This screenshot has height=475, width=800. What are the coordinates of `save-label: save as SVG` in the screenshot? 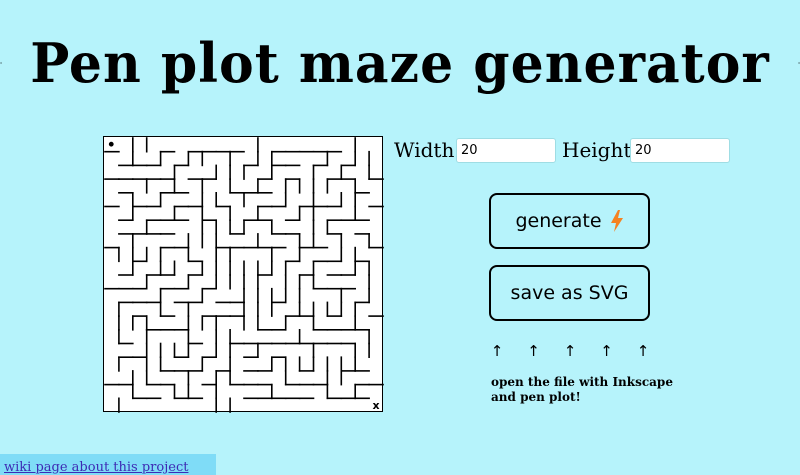 It's located at (569, 293).